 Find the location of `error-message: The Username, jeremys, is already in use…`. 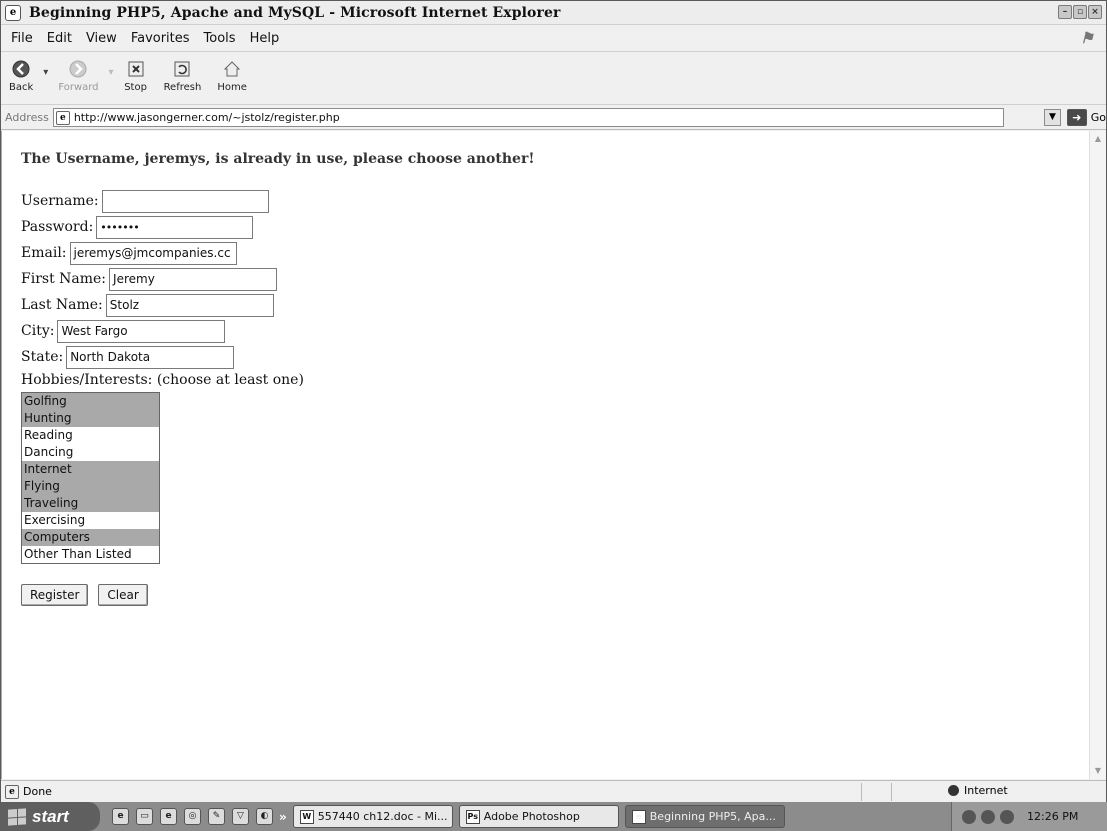

error-message: The Username, jeremys, is already in use… is located at coordinates (278, 159).